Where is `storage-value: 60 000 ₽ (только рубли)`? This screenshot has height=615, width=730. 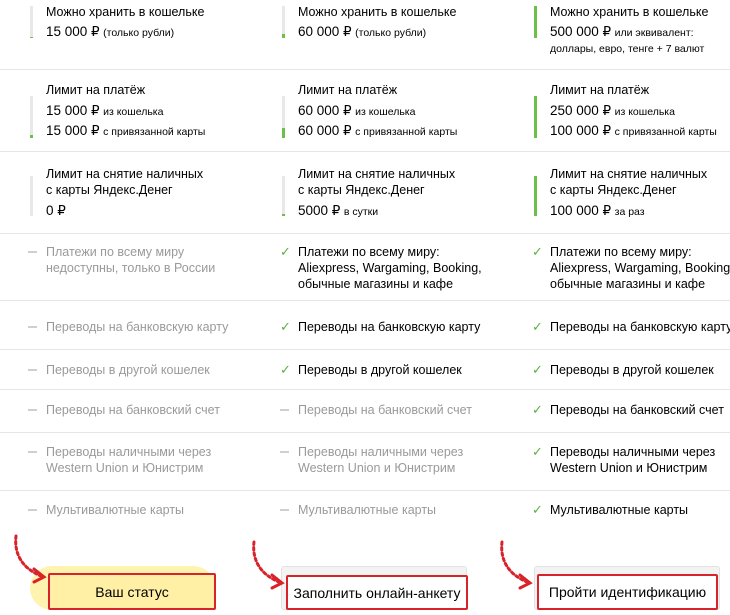 storage-value: 60 000 ₽ (только рубли) is located at coordinates (362, 32).